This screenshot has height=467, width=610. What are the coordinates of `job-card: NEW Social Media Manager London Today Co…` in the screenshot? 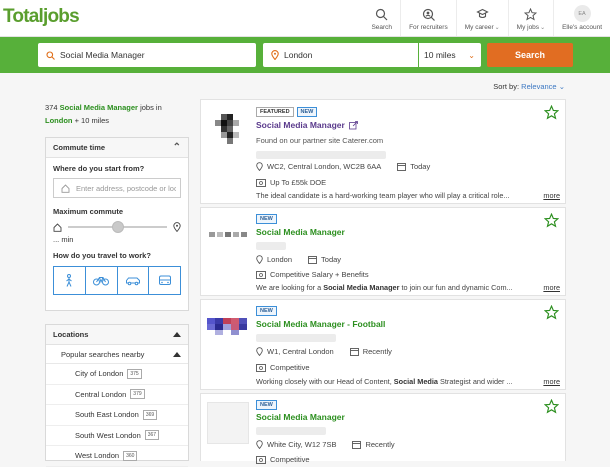 It's located at (383, 251).